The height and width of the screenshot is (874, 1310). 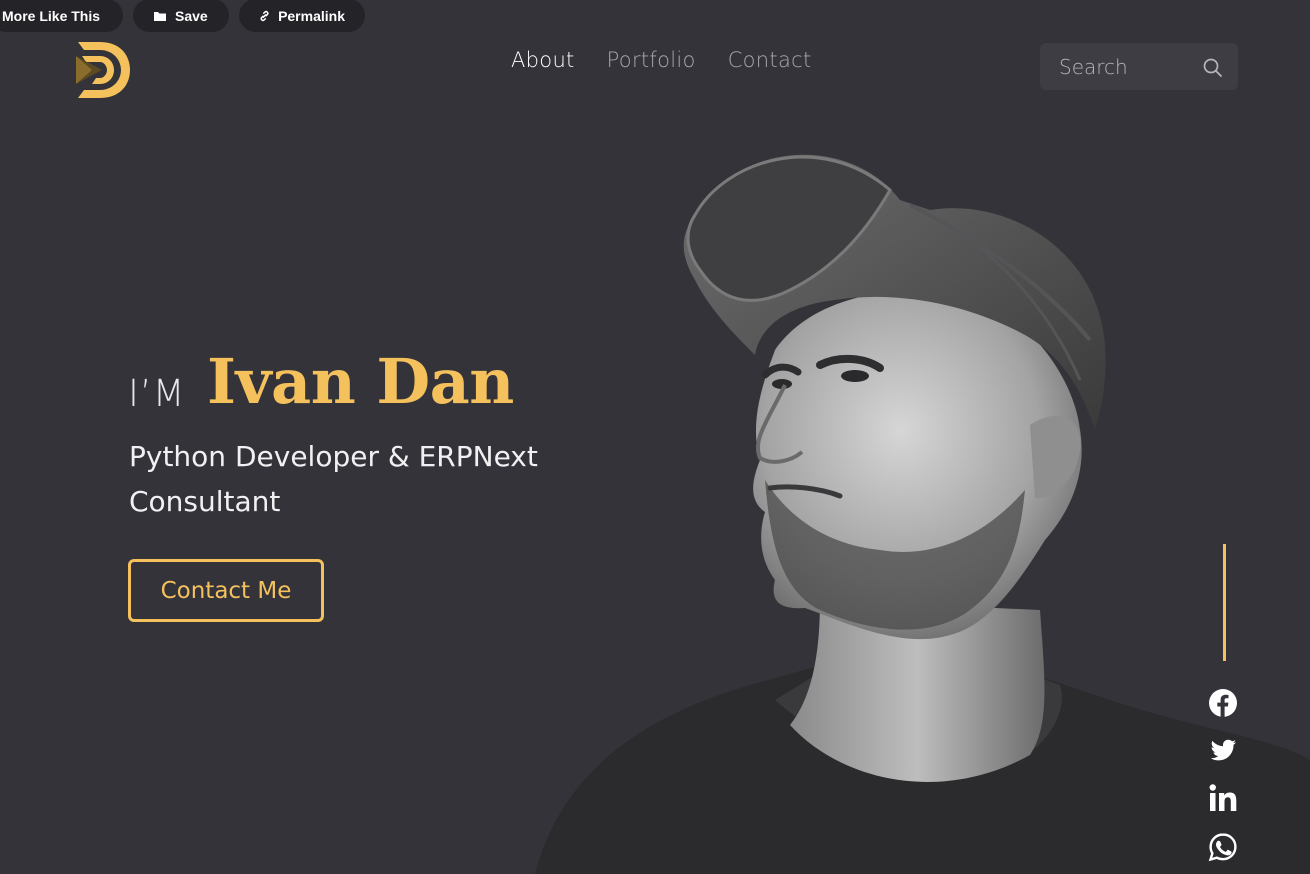 I want to click on hero-role-line2: Consultant, so click(x=205, y=501).